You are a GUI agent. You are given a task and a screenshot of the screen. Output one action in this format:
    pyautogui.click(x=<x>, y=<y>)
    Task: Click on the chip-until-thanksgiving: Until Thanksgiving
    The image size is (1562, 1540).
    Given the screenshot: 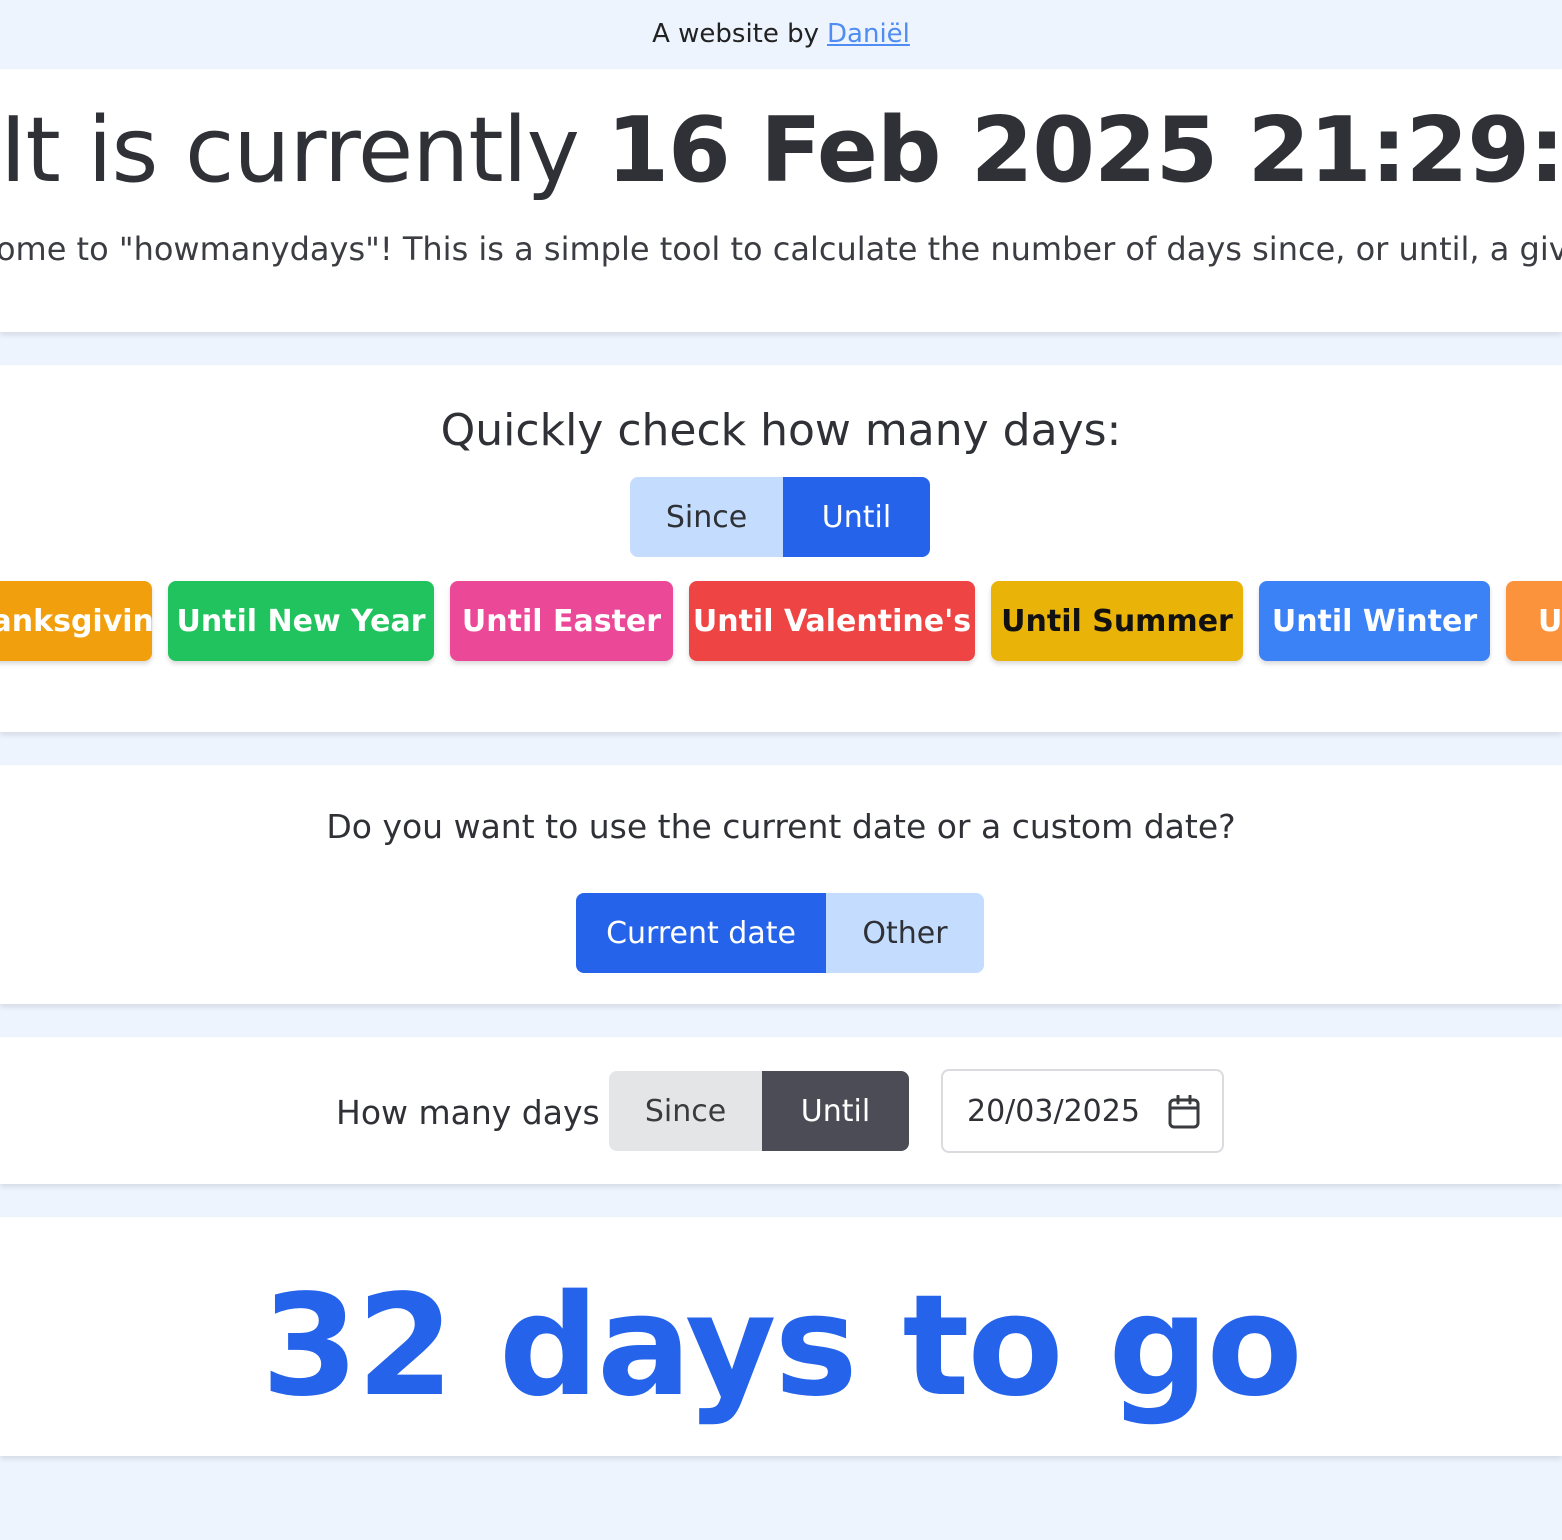 What is the action you would take?
    pyautogui.click(x=76, y=621)
    